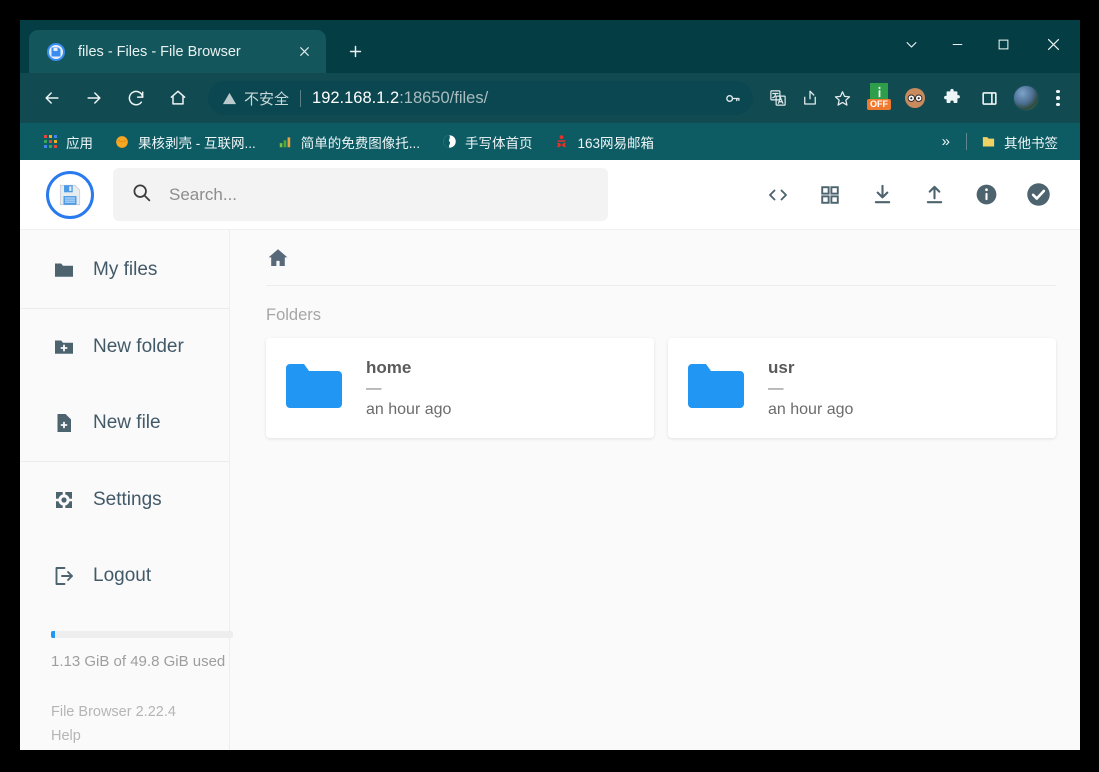 The width and height of the screenshot is (1099, 772). Describe the element at coordinates (140, 736) in the screenshot. I see `help-link: Help` at that location.